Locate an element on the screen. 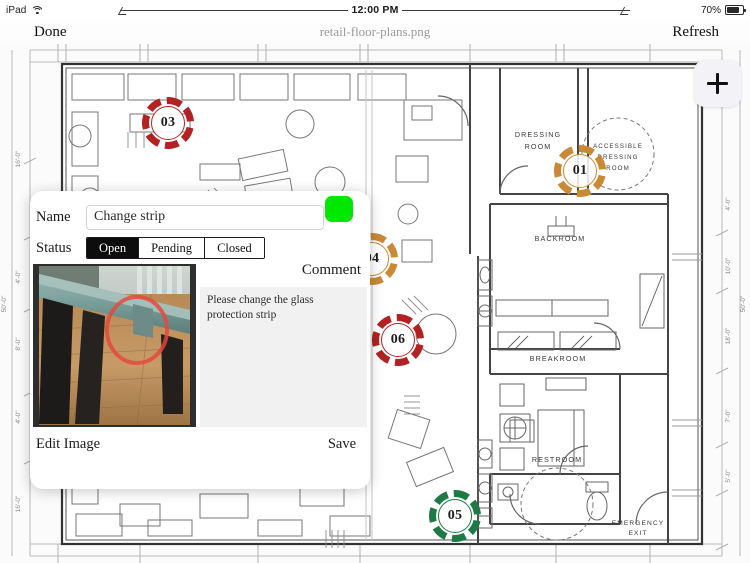 The width and height of the screenshot is (750, 563). navigation-bar: Done retail-floor-plans.png Refresh is located at coordinates (375, 32).